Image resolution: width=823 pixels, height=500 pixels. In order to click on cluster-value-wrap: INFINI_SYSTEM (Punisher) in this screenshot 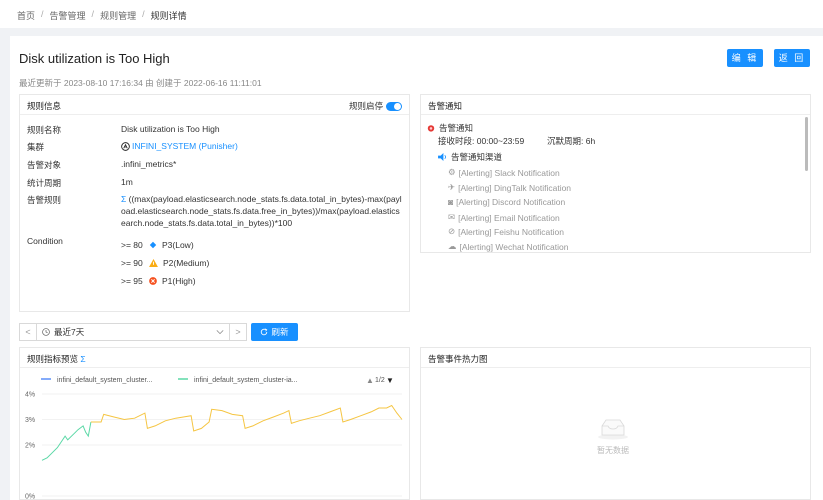, I will do `click(179, 146)`.